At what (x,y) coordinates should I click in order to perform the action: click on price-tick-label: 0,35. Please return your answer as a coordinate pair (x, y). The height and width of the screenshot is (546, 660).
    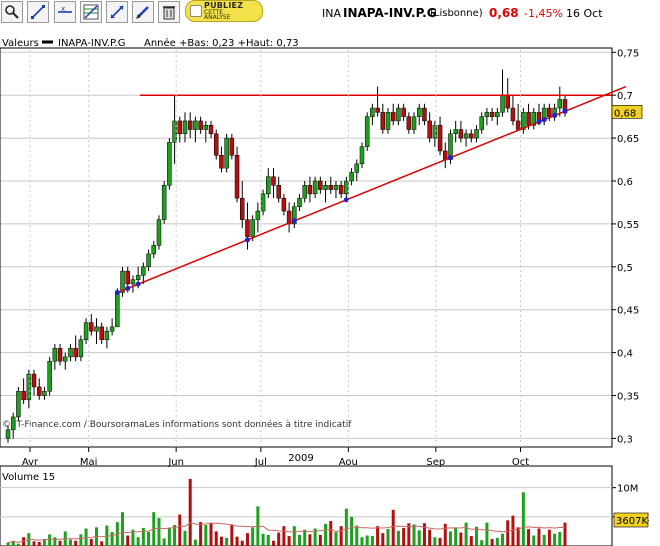
    Looking at the image, I should click on (628, 397).